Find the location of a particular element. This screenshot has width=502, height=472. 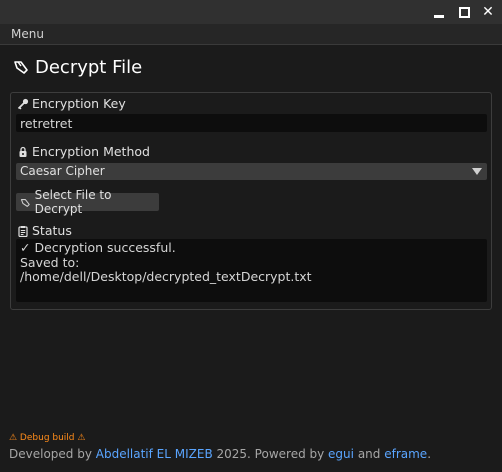

title-bar: ✕ is located at coordinates (251, 12).